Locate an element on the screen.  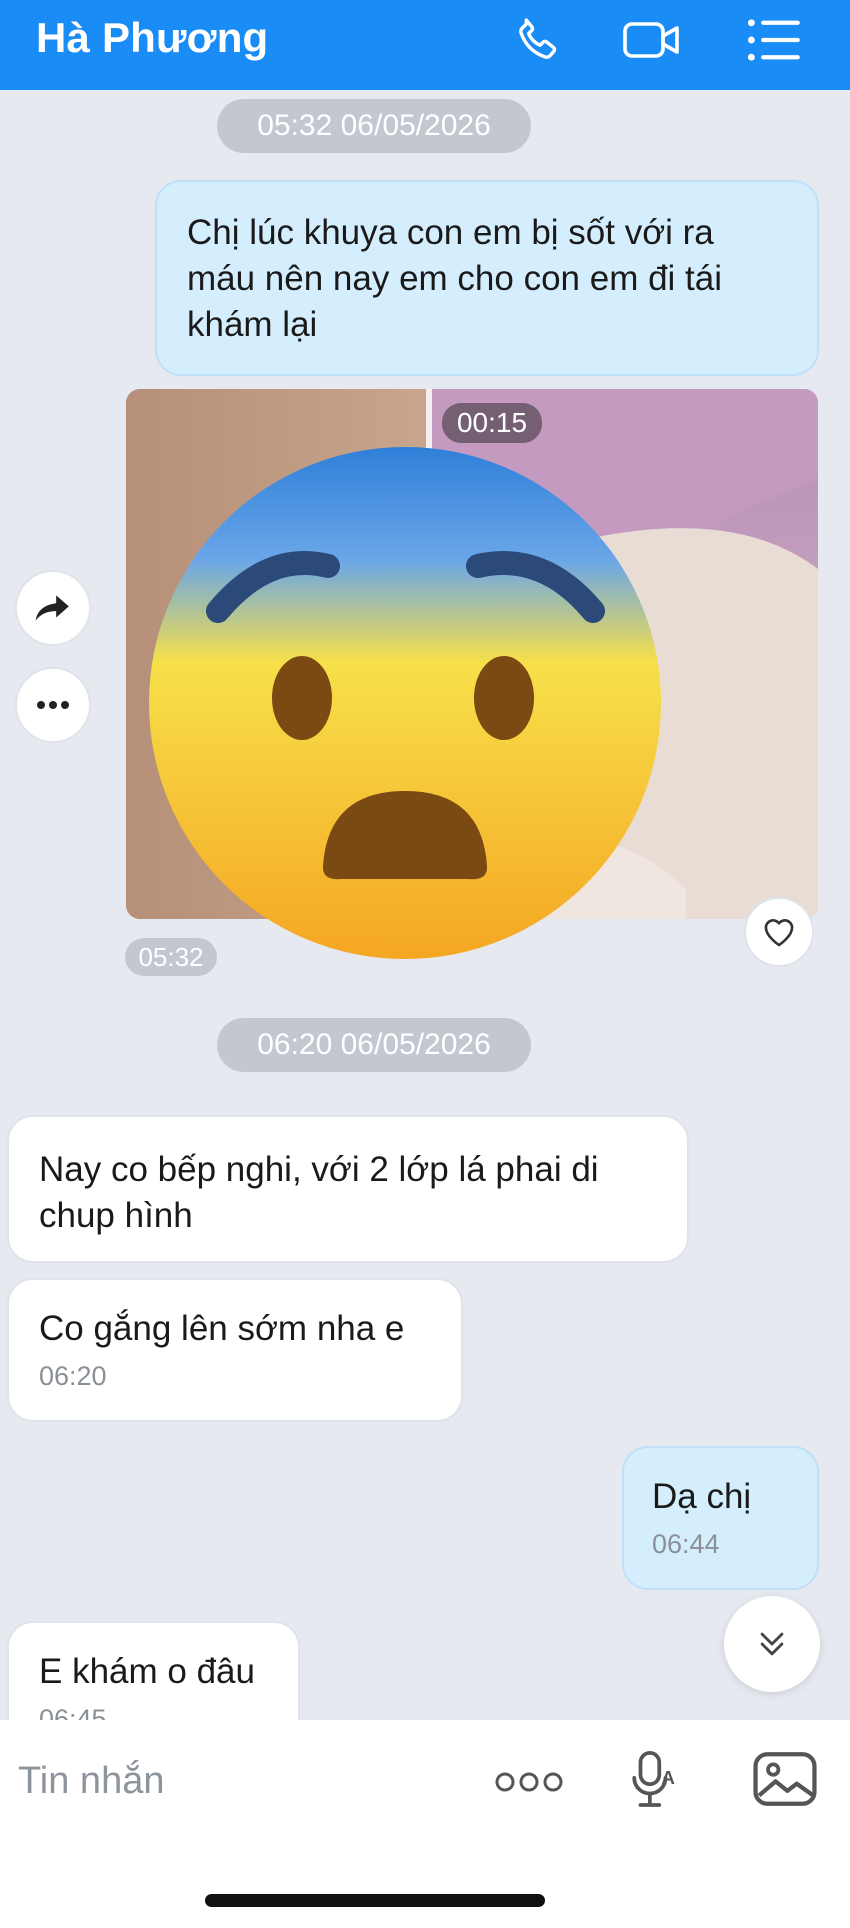
react-heart-button is located at coordinates (779, 932).